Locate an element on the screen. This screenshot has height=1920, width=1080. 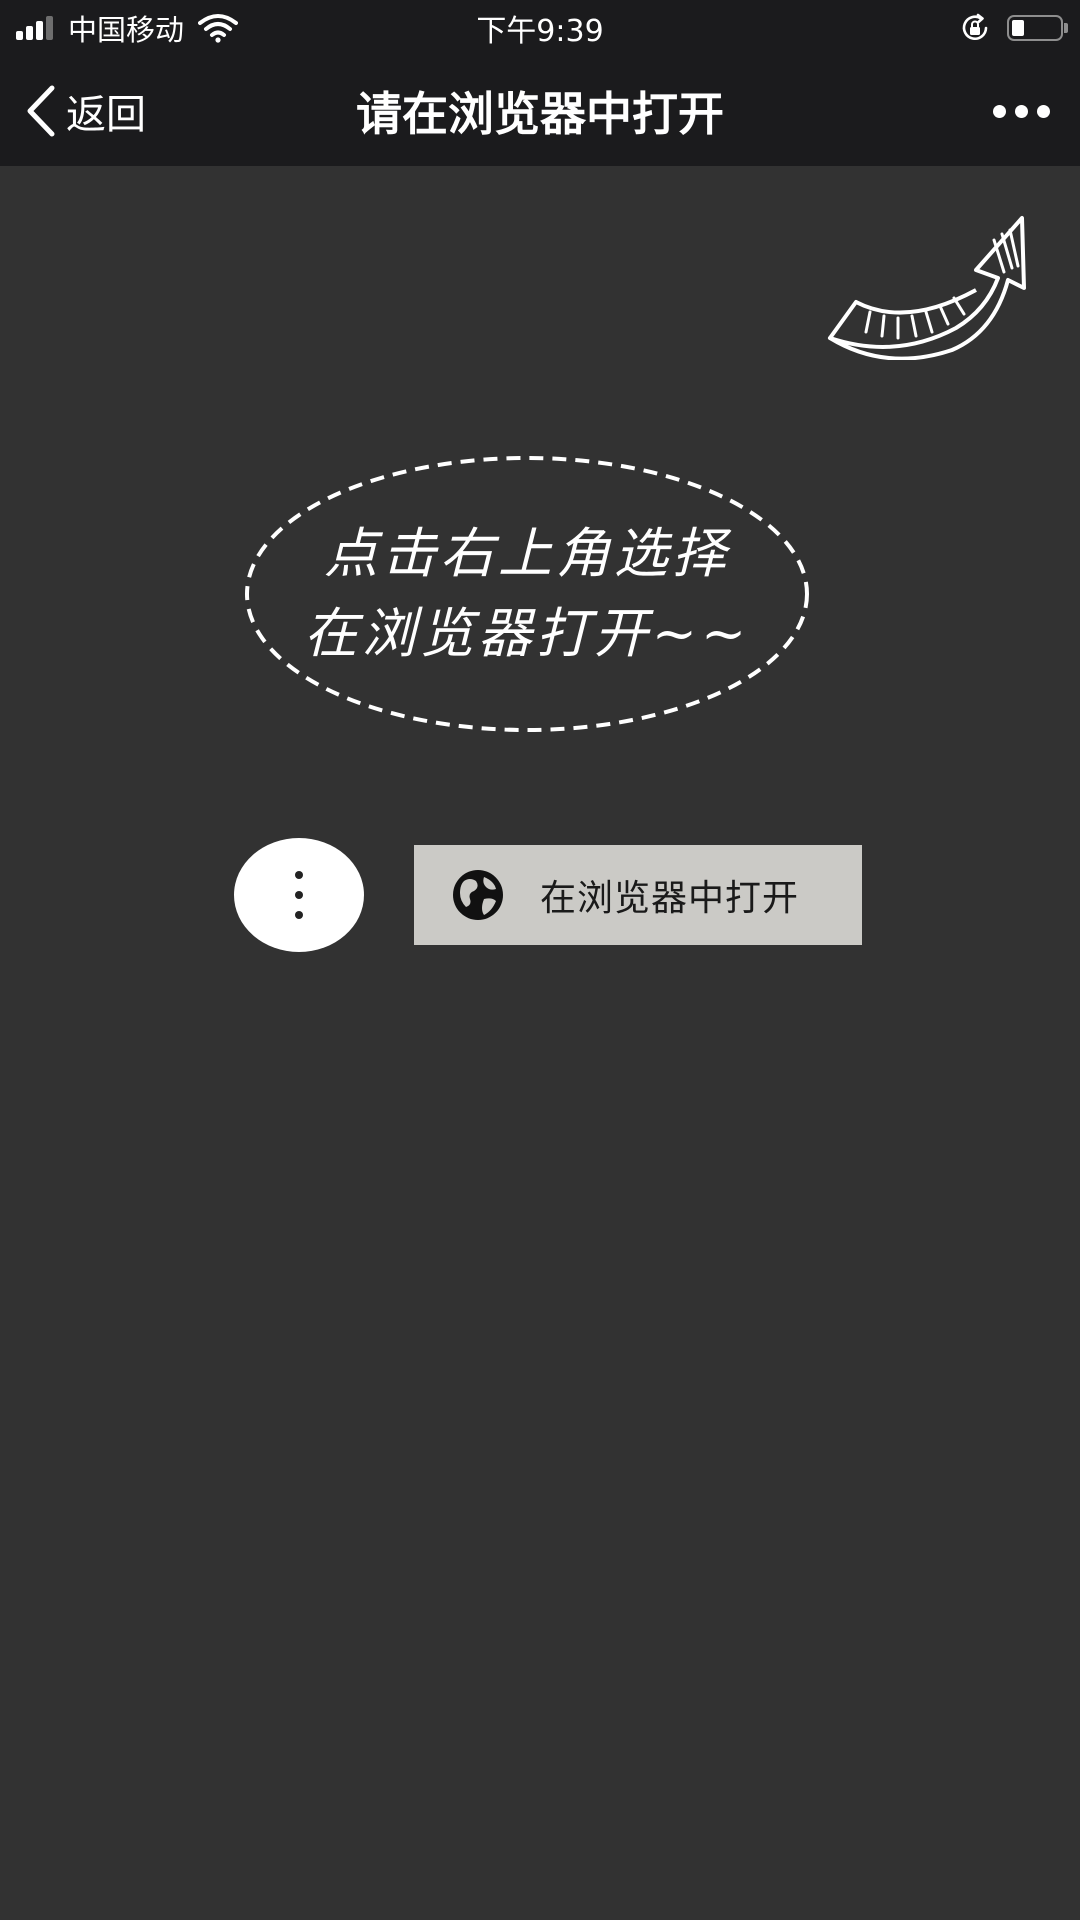
instruction-text: 点击右上角选择 在浏览器打开~~ is located at coordinates (527, 594).